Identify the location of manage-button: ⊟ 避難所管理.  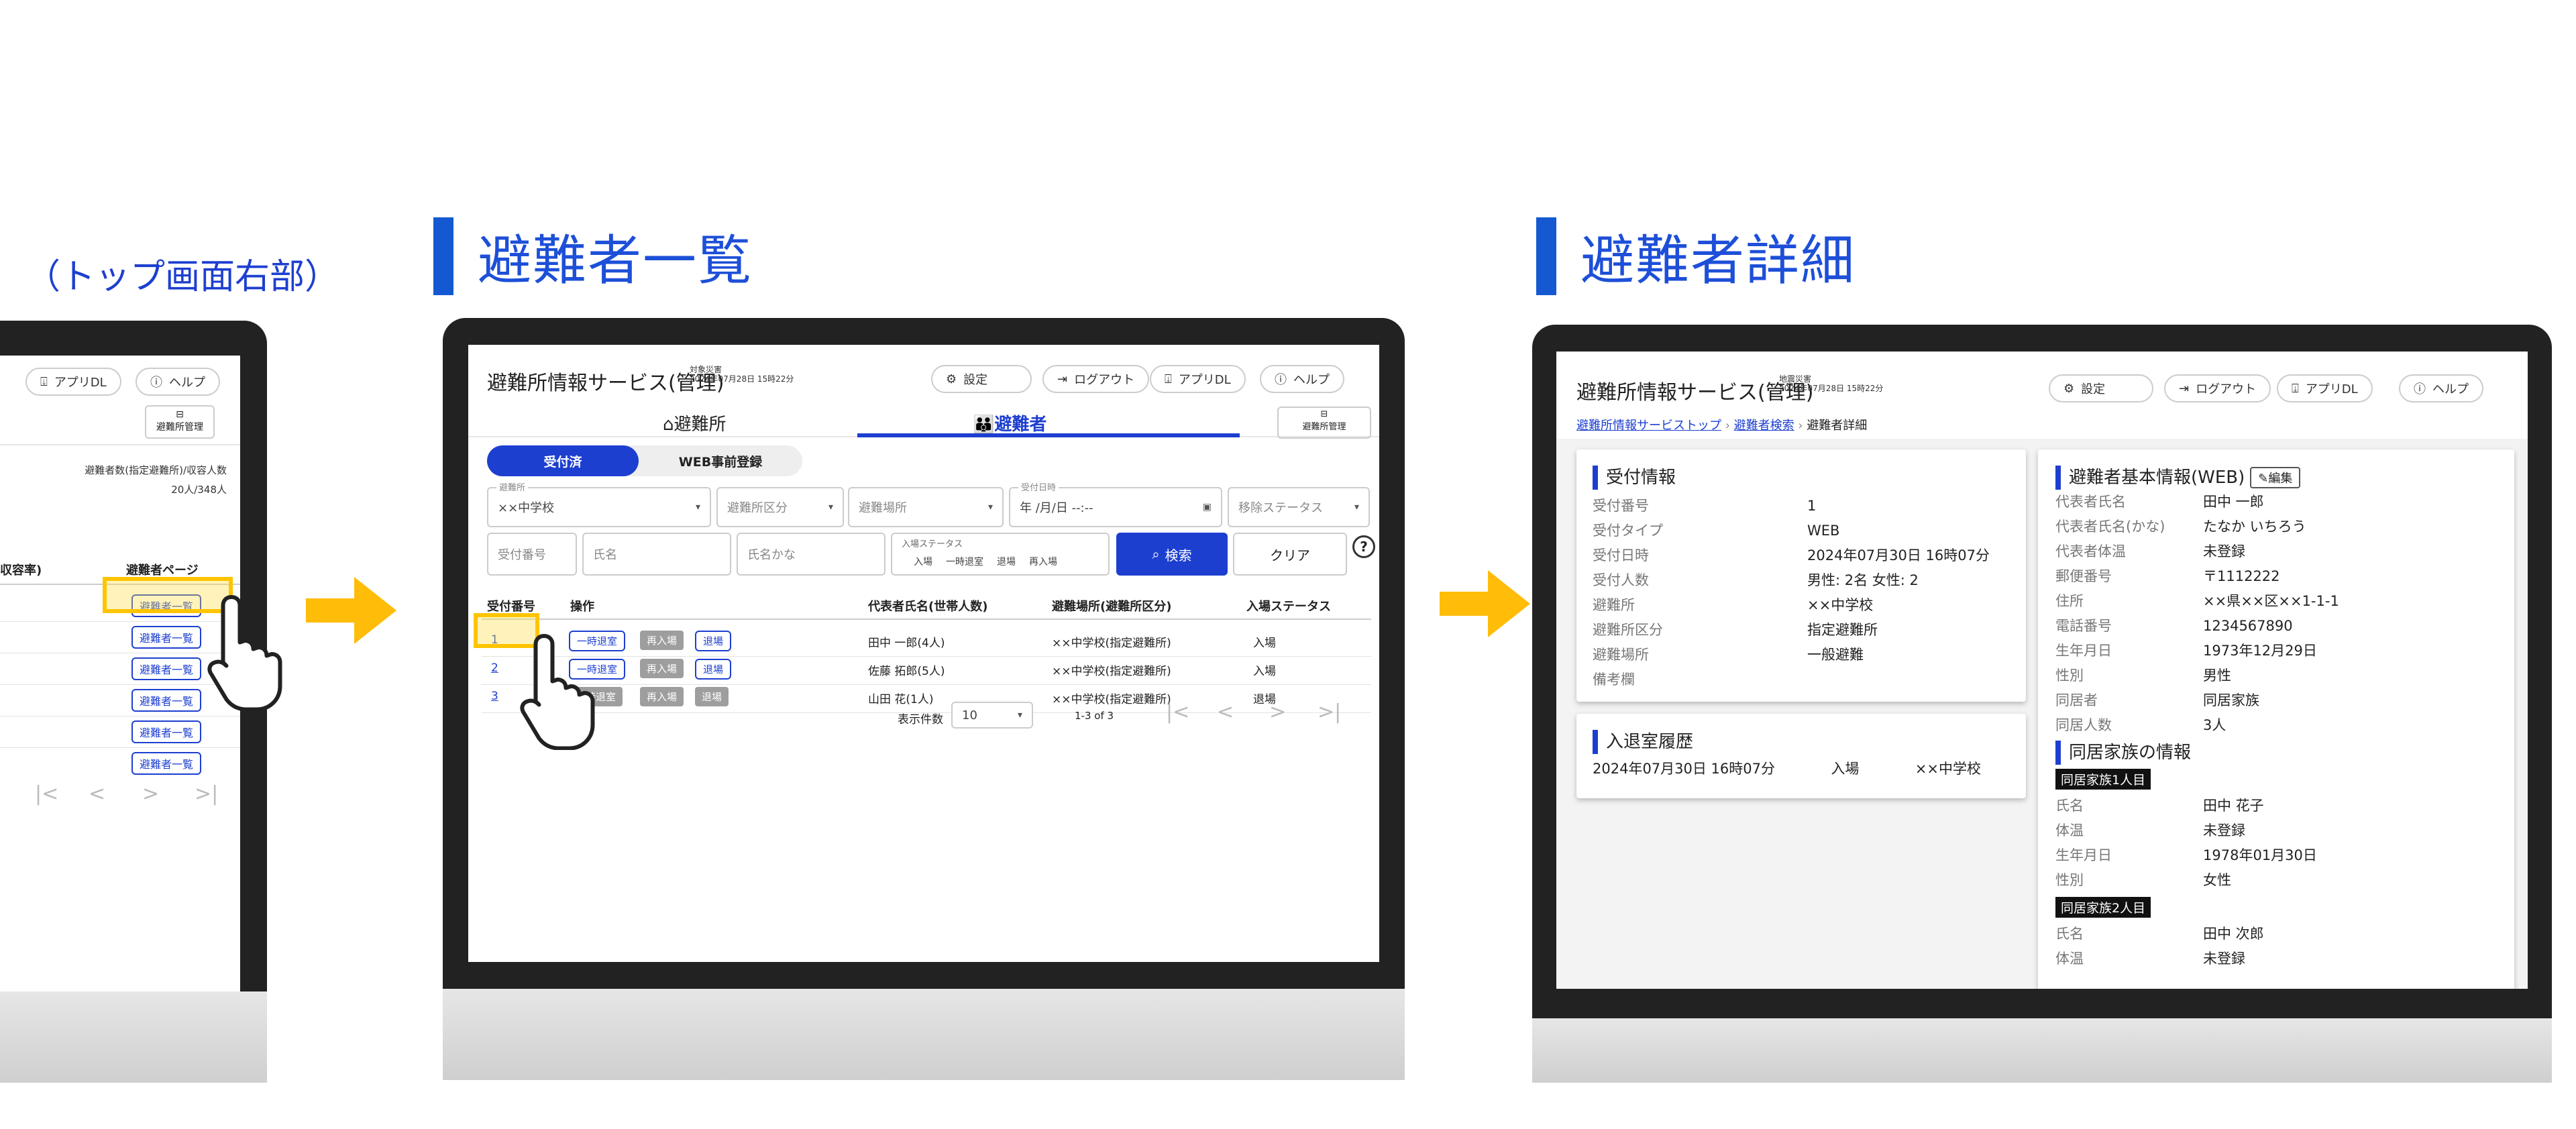
(1324, 423).